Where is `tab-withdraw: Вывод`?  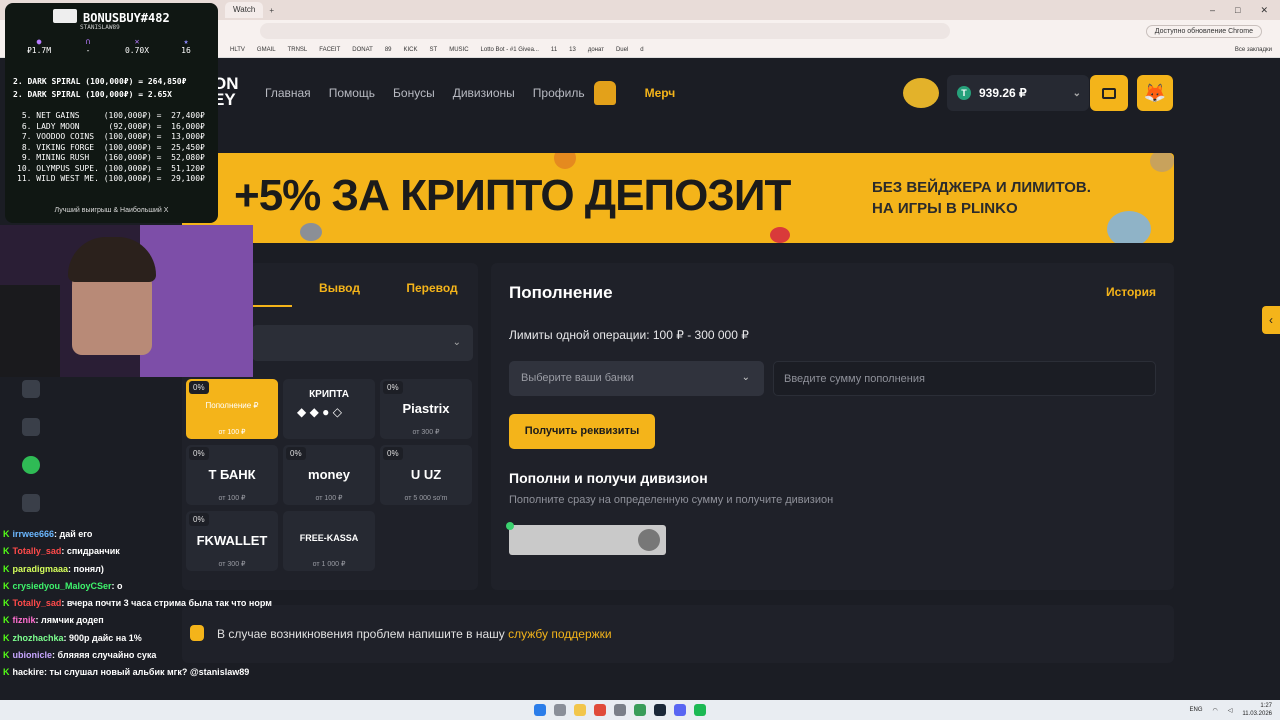
tab-withdraw: Вывод is located at coordinates (339, 285).